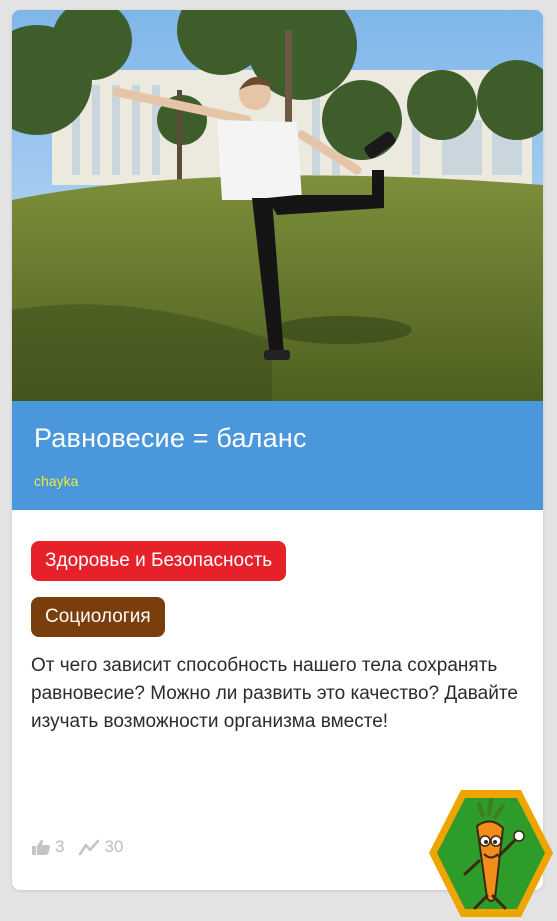 The width and height of the screenshot is (557, 921). I want to click on title-band: Равновесие = баланс chayka, so click(277, 455).